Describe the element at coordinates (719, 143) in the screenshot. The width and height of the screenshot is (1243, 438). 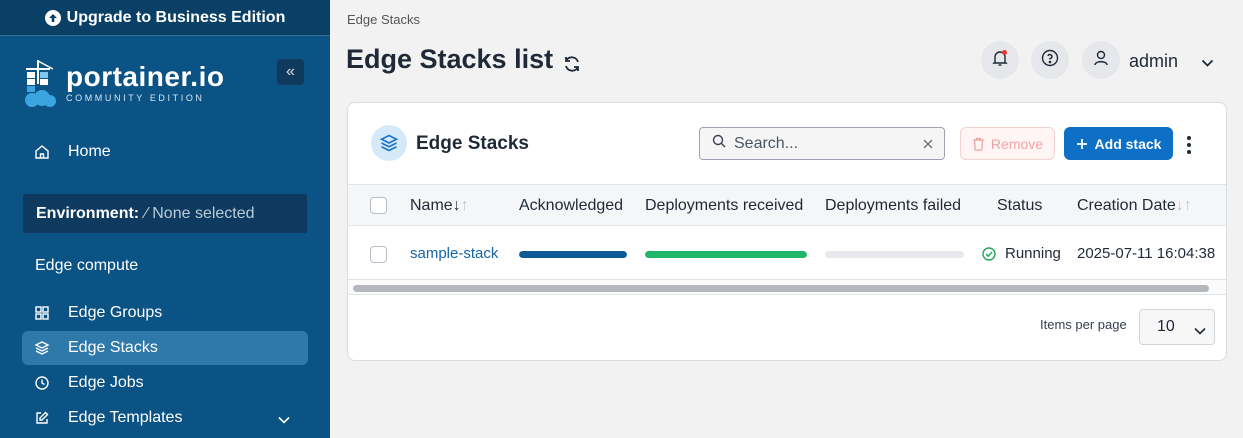
I see `search-icon` at that location.